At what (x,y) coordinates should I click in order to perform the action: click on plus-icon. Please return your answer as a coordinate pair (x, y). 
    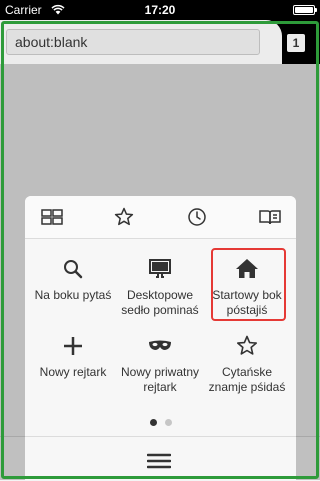
    Looking at the image, I should click on (73, 346).